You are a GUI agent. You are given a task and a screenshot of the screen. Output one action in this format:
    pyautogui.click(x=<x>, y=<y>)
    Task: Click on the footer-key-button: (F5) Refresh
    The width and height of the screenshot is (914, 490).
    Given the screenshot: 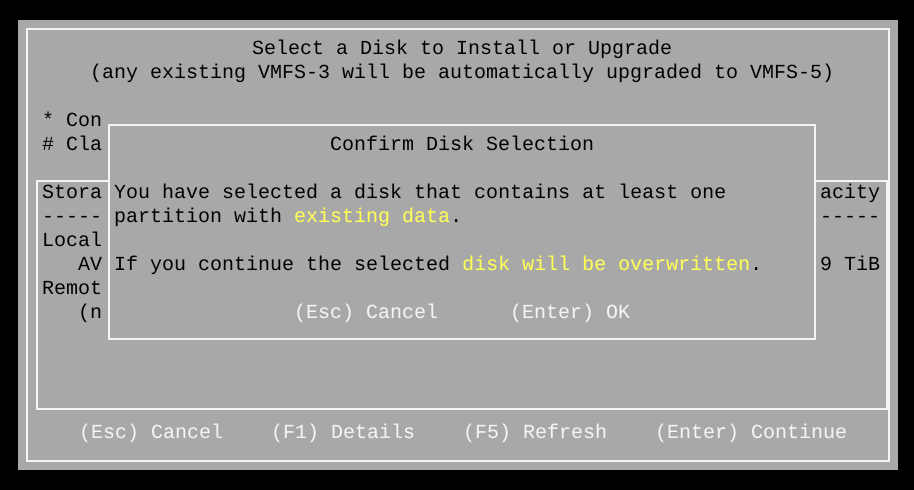 What is the action you would take?
    pyautogui.click(x=535, y=434)
    